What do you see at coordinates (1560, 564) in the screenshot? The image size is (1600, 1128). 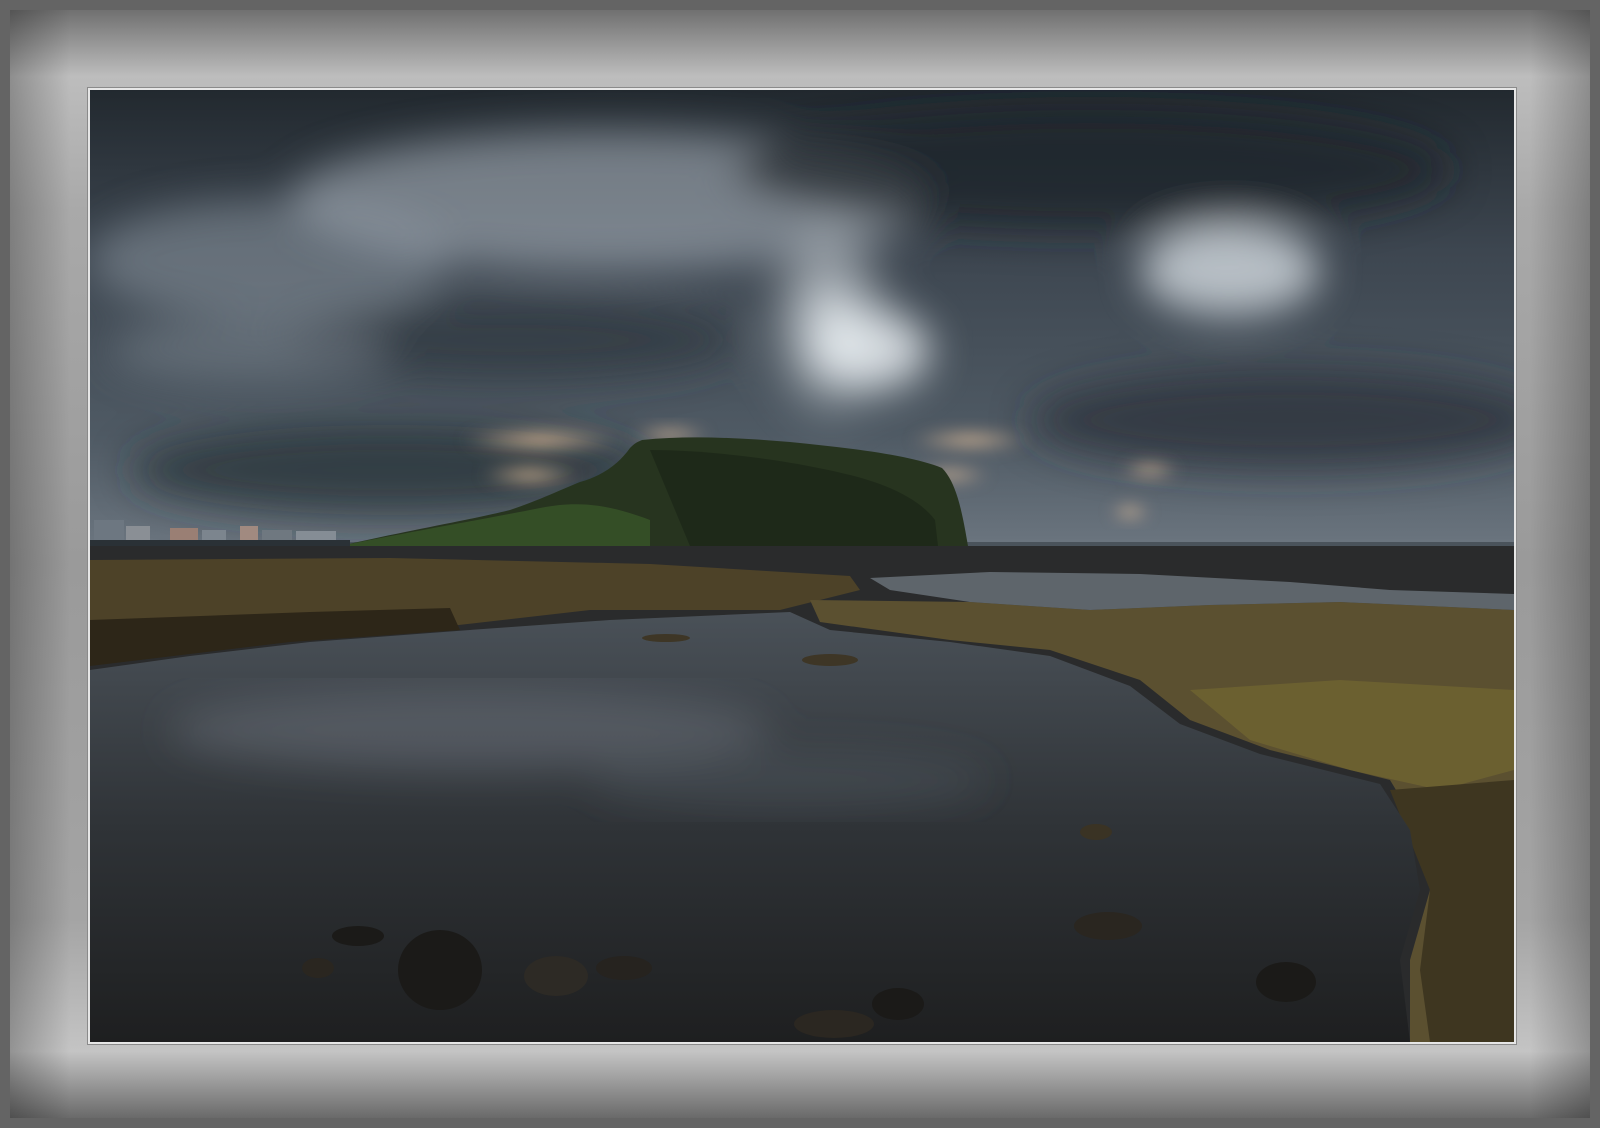 I see `mat-shadow-right` at bounding box center [1560, 564].